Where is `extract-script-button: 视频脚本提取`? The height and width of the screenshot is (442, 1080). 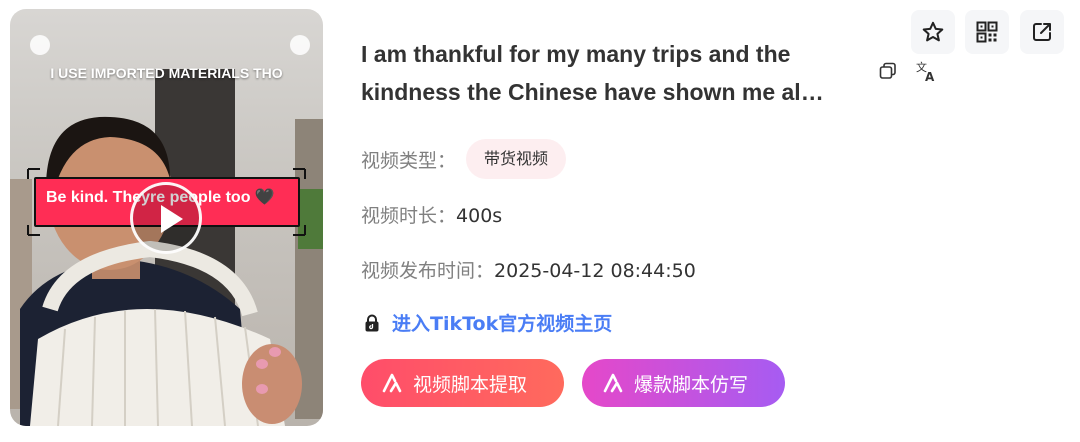
extract-script-button: 视频脚本提取 is located at coordinates (462, 383).